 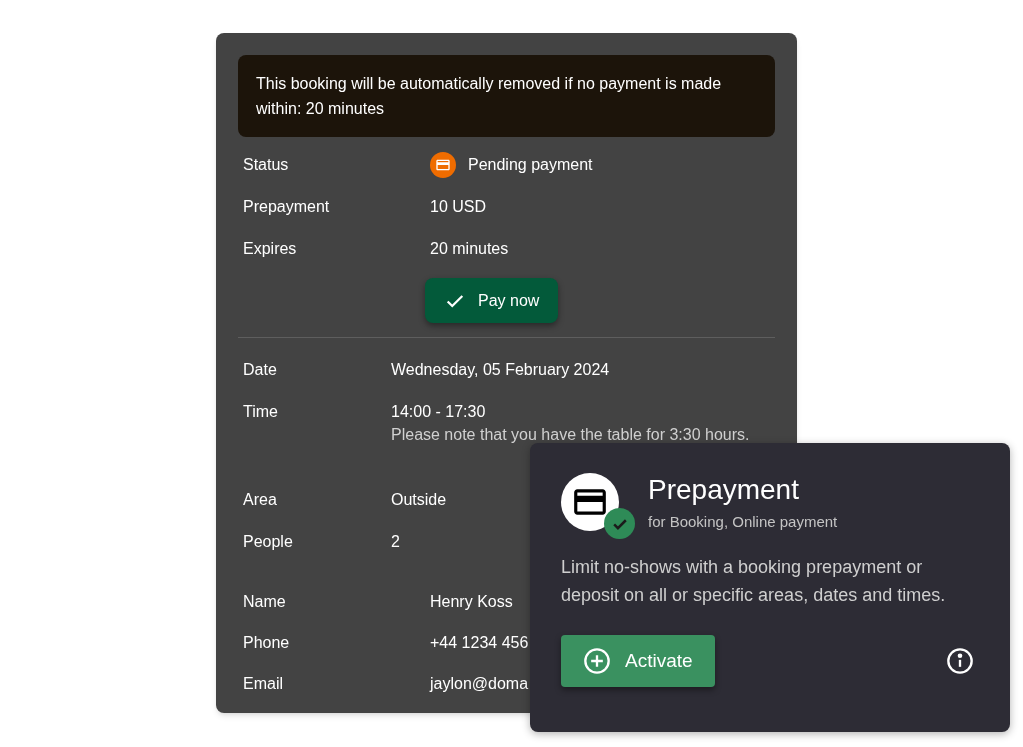 I want to click on plus-circle-icon, so click(x=597, y=661).